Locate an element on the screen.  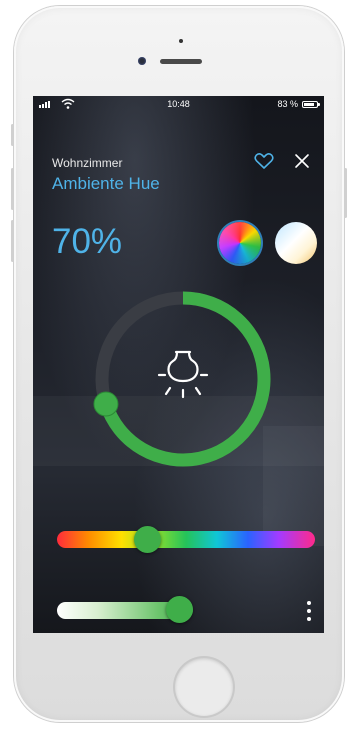
white-brightness-slider-thumb is located at coordinates (179, 609).